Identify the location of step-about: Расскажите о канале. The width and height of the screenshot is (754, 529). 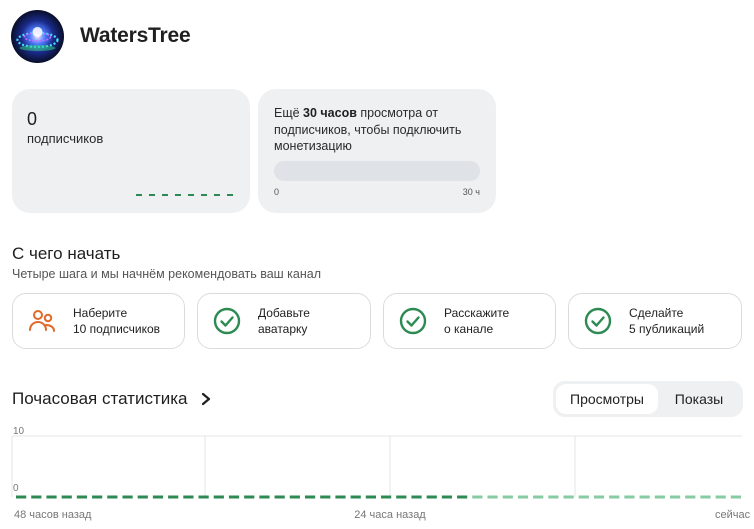
(469, 321).